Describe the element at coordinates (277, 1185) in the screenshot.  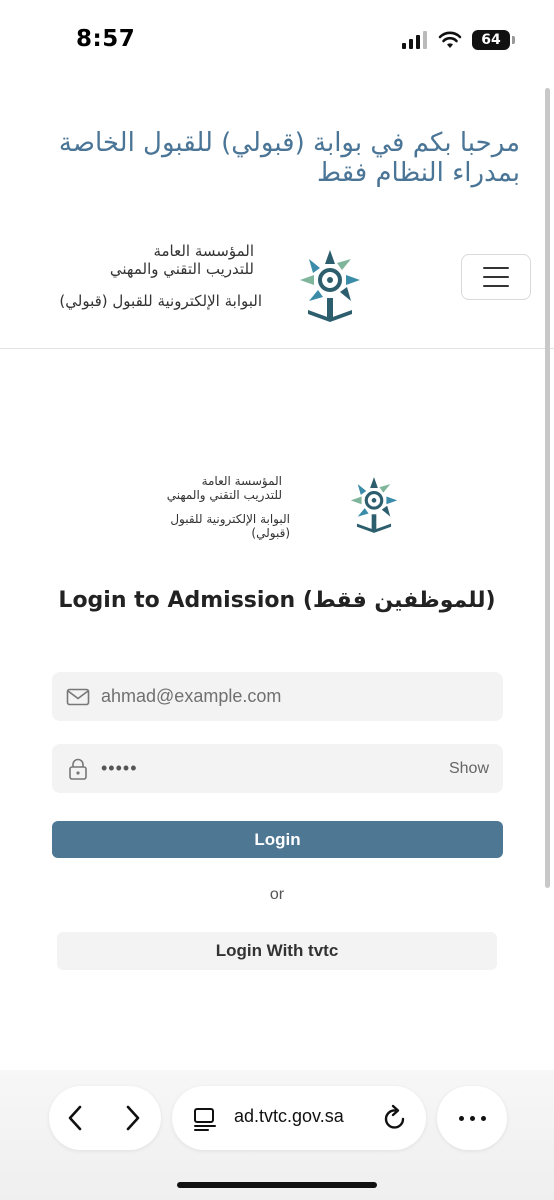
I see `home-indicator` at that location.